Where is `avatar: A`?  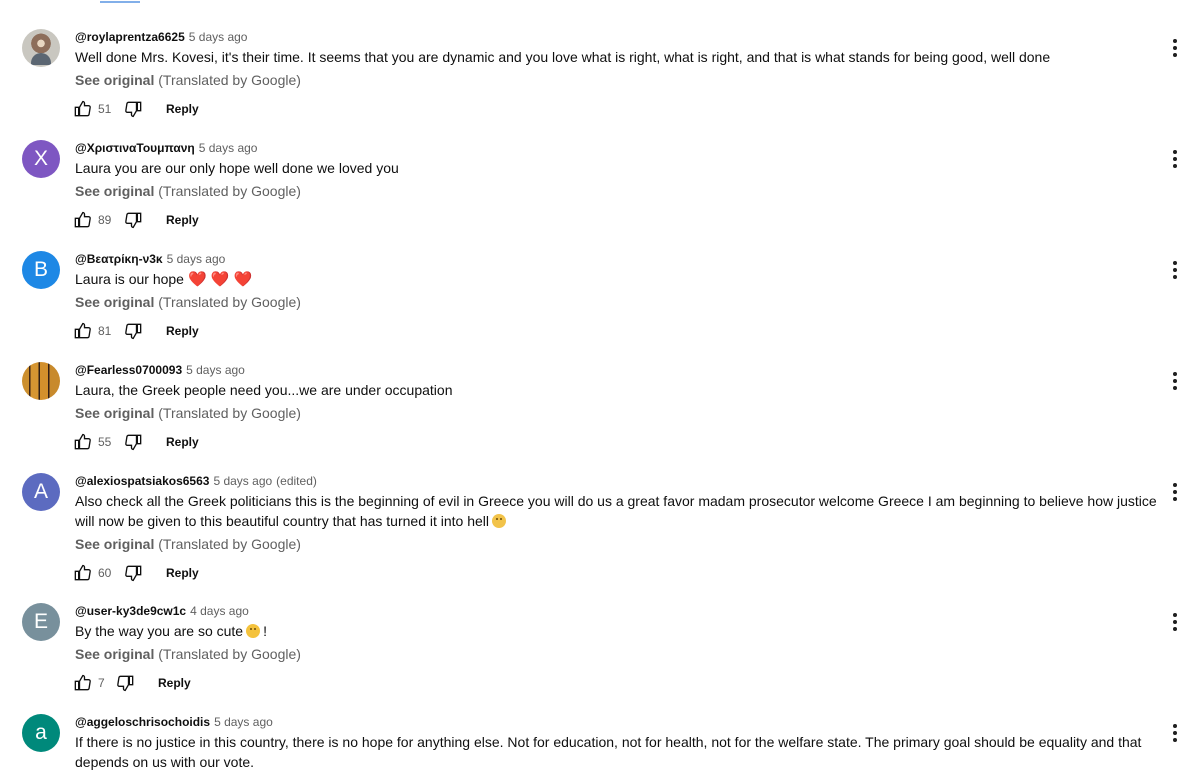
avatar: A is located at coordinates (41, 492).